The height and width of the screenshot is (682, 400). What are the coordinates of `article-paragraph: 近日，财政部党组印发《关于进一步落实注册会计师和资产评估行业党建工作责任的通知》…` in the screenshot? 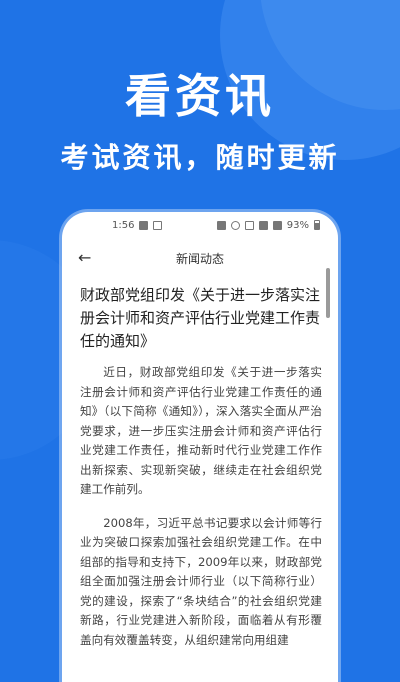 It's located at (201, 430).